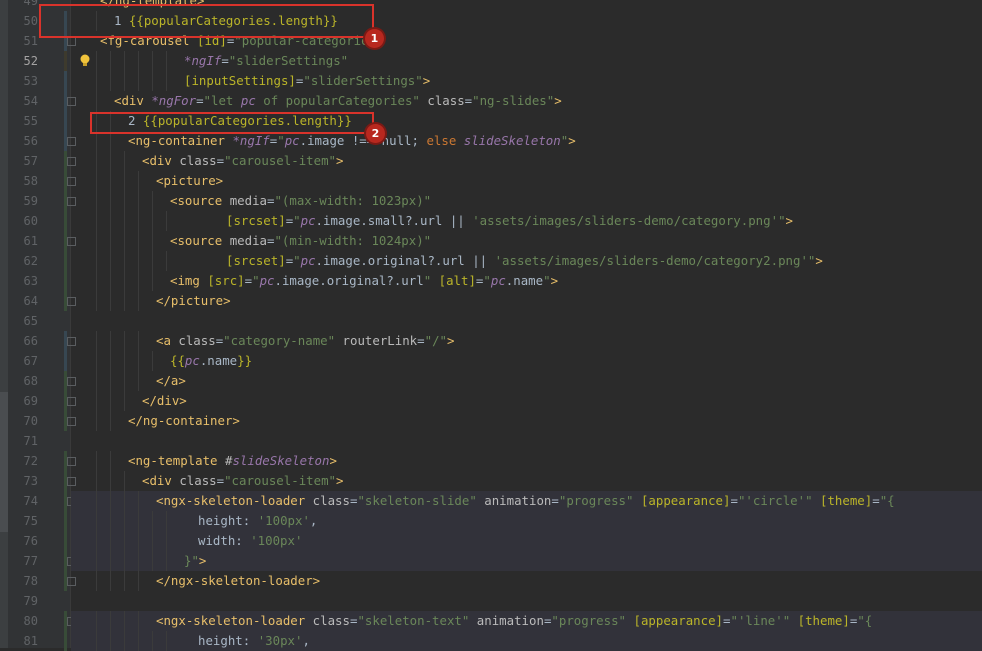 The image size is (982, 651). Describe the element at coordinates (526, 541) in the screenshot. I see `code-line: width: '100px'` at that location.